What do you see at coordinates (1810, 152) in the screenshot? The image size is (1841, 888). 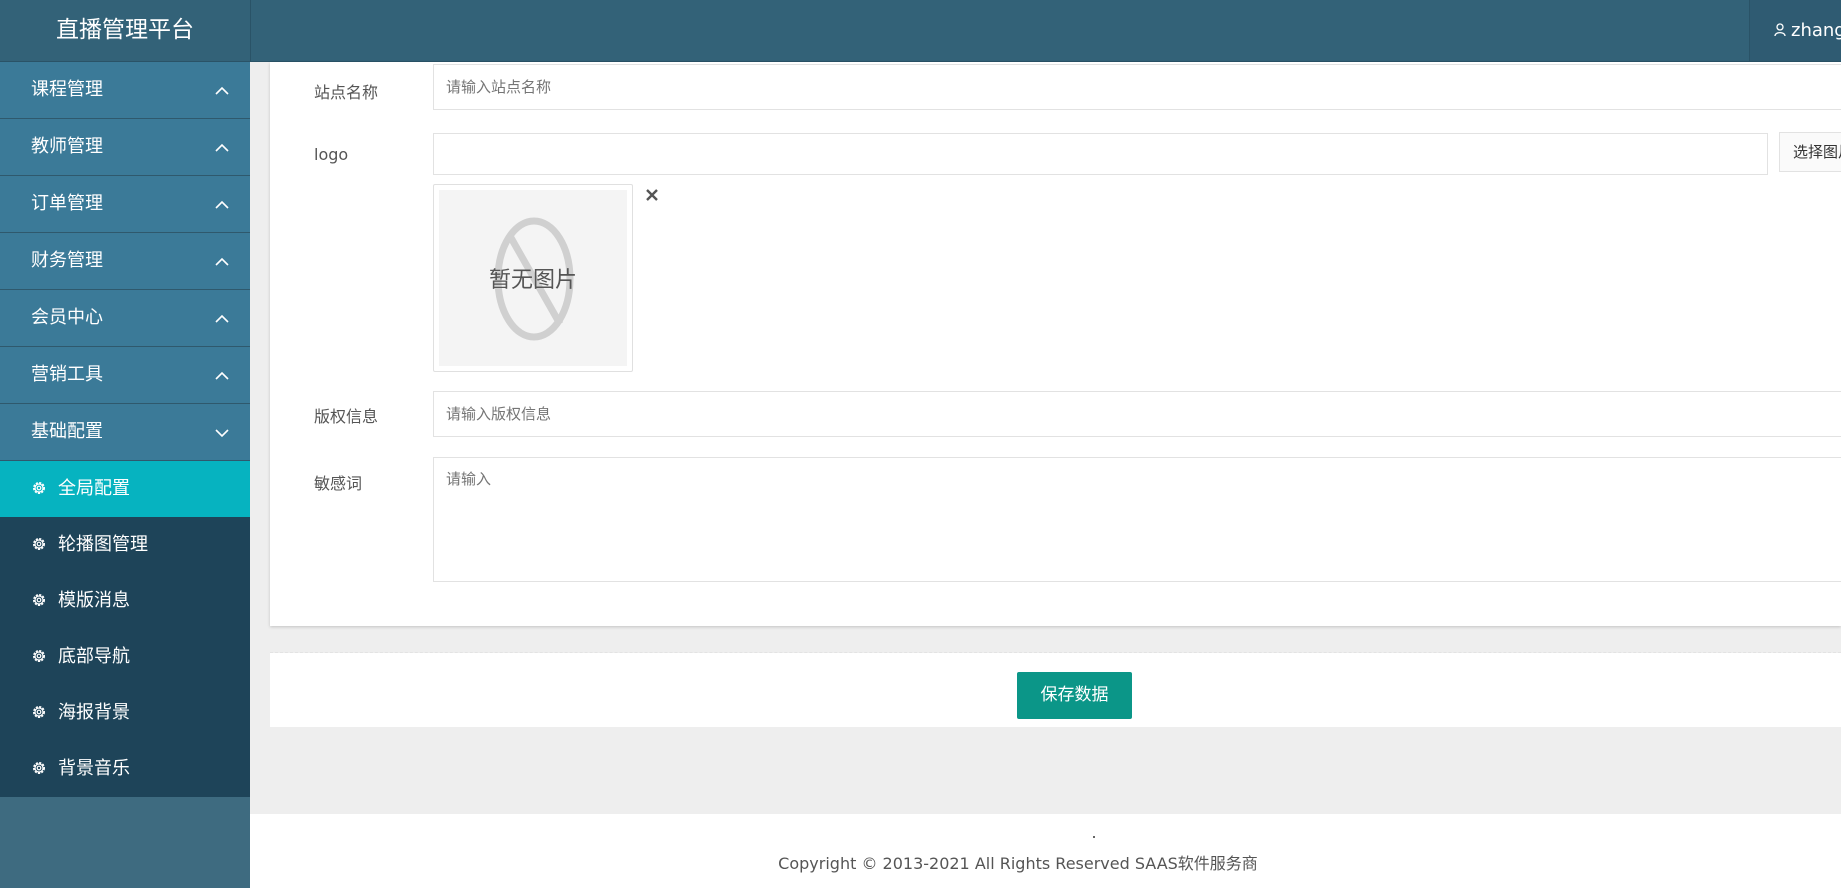 I see `choose-image-button: 选择图片` at bounding box center [1810, 152].